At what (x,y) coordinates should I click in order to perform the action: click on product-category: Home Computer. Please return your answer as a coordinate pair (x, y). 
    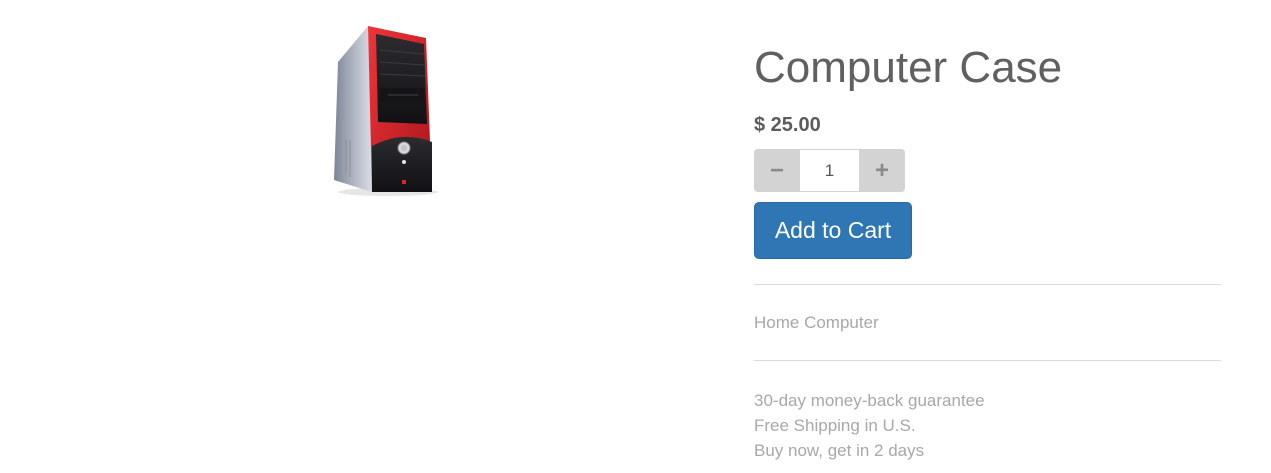
    Looking at the image, I should click on (816, 322).